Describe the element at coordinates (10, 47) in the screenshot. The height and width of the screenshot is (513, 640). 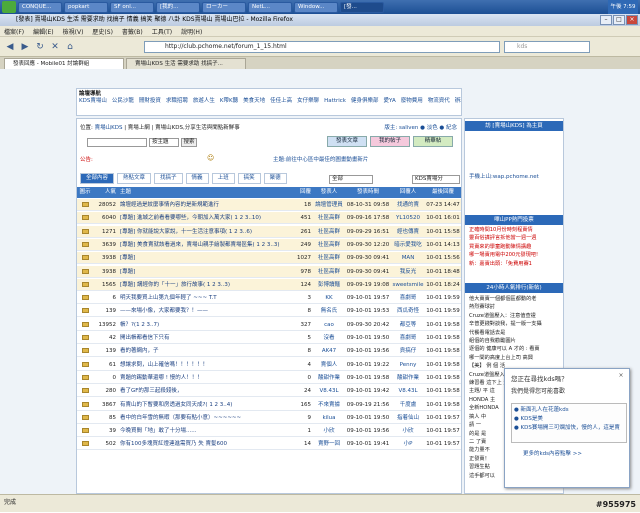
I see `back-icon: ◀` at that location.